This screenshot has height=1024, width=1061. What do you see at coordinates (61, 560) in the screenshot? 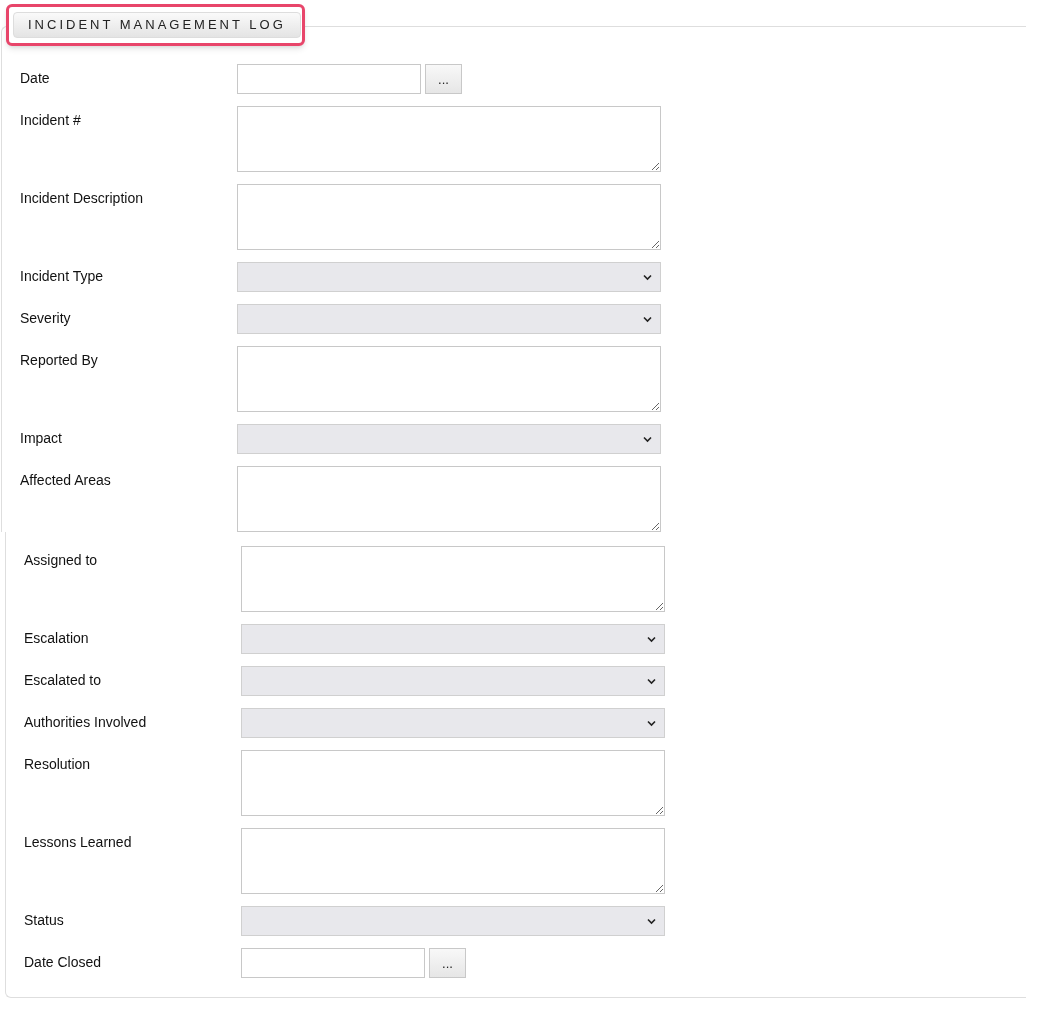
I see `field-label: Assigned to` at bounding box center [61, 560].